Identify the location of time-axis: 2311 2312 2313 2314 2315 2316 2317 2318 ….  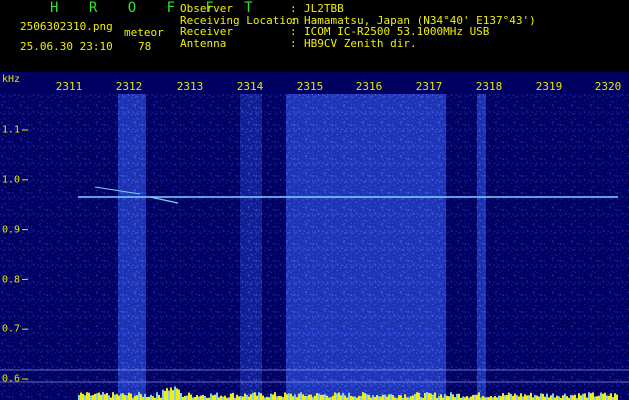
(314, 87).